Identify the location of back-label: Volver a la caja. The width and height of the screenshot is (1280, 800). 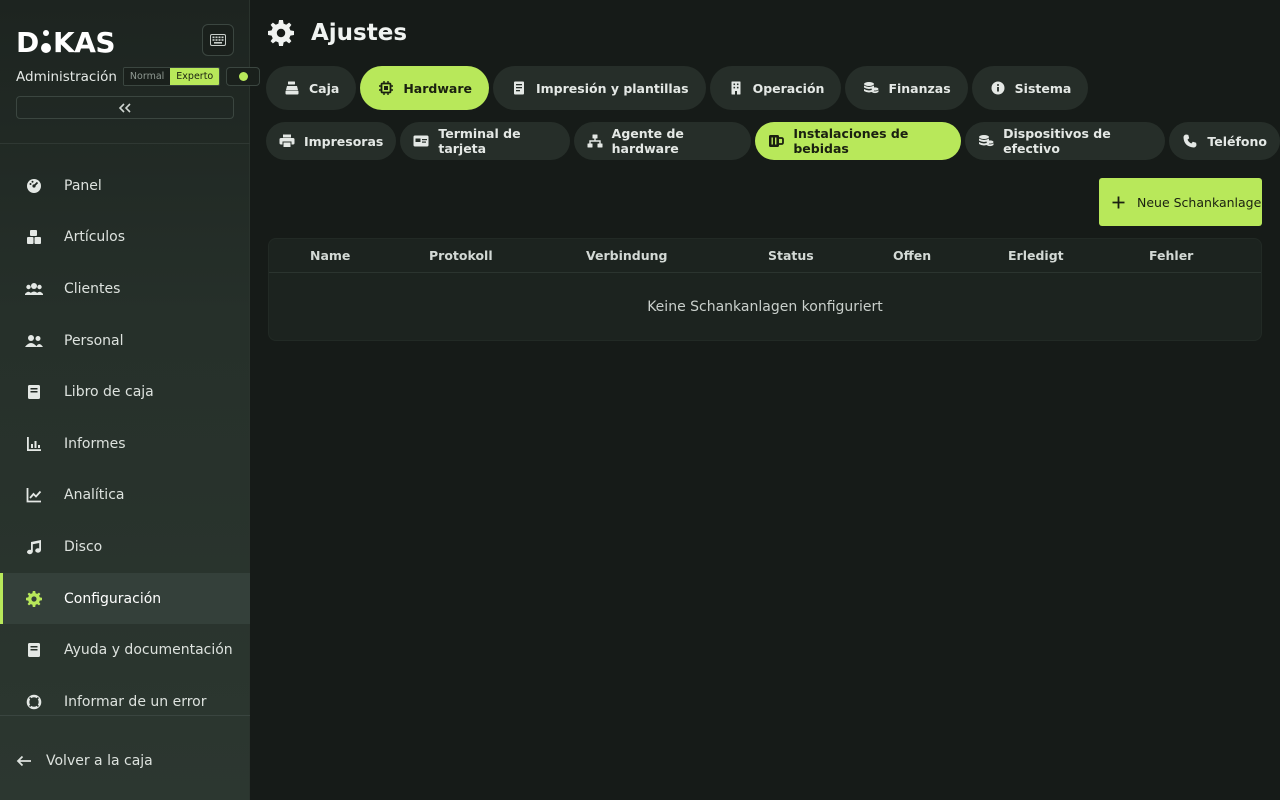
(99, 761).